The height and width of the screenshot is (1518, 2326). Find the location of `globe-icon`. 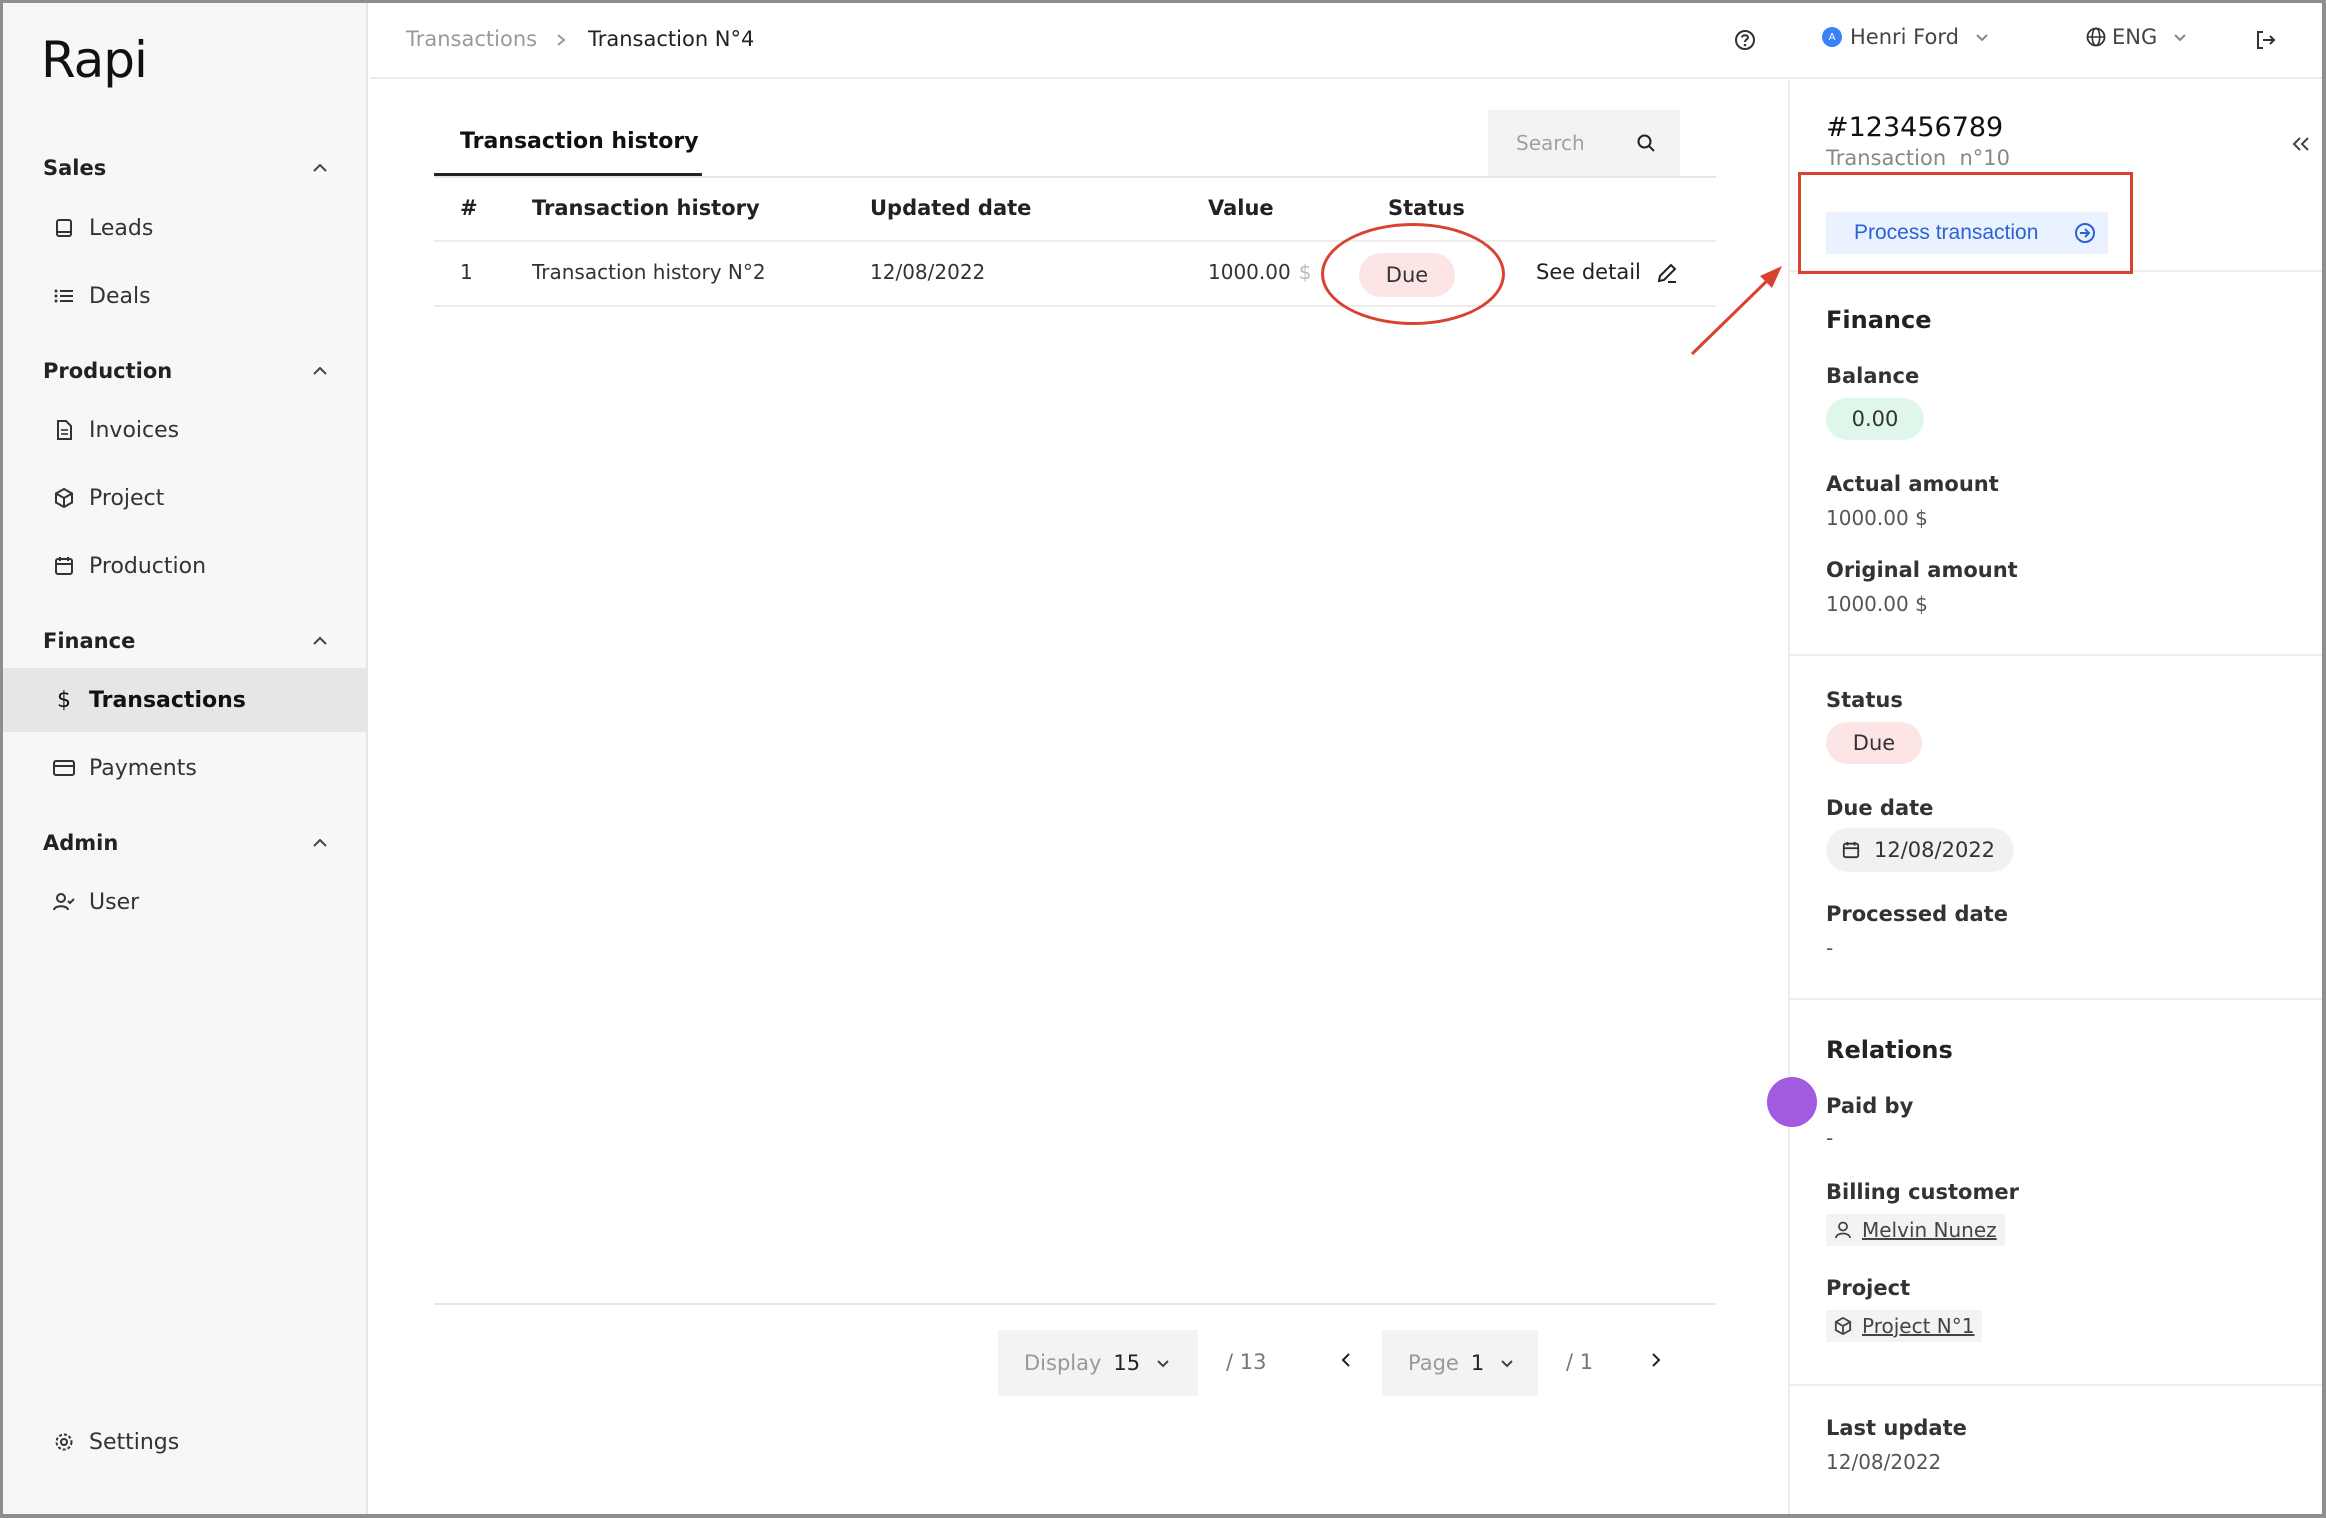

globe-icon is located at coordinates (2096, 37).